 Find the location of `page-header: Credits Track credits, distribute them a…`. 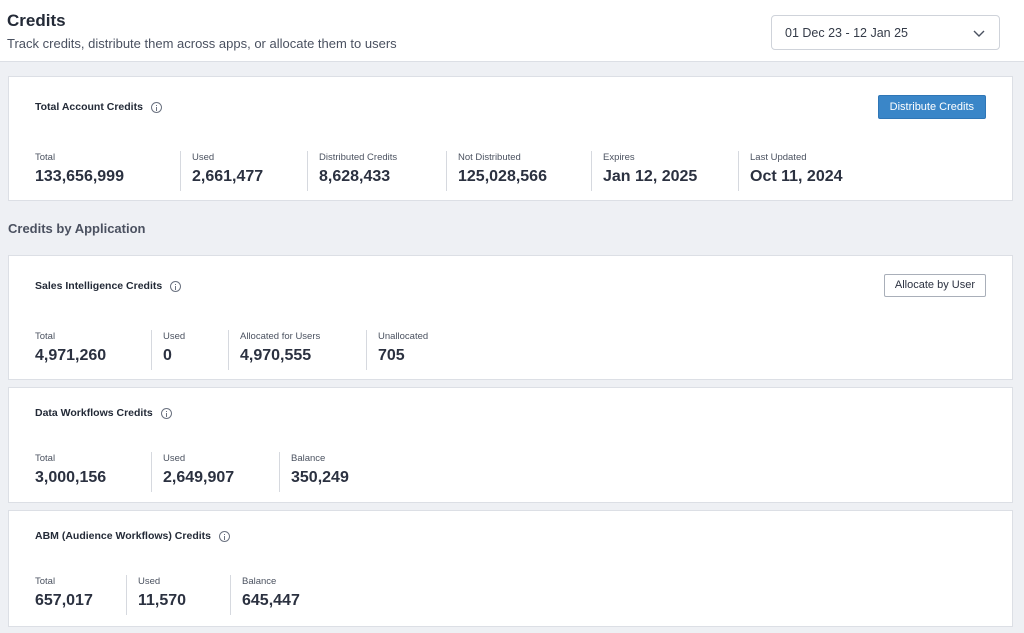

page-header: Credits Track credits, distribute them a… is located at coordinates (512, 31).